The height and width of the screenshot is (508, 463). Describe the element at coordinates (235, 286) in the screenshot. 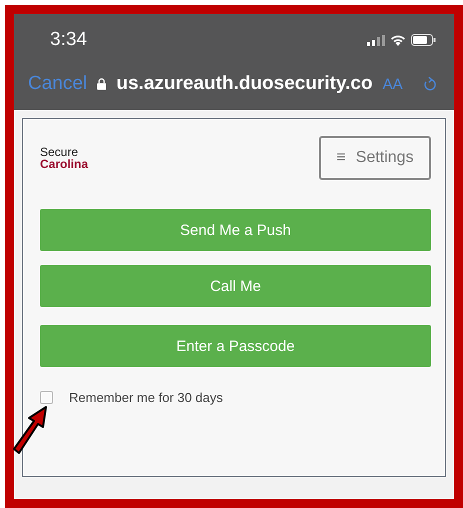

I see `action-button: Call Me` at that location.